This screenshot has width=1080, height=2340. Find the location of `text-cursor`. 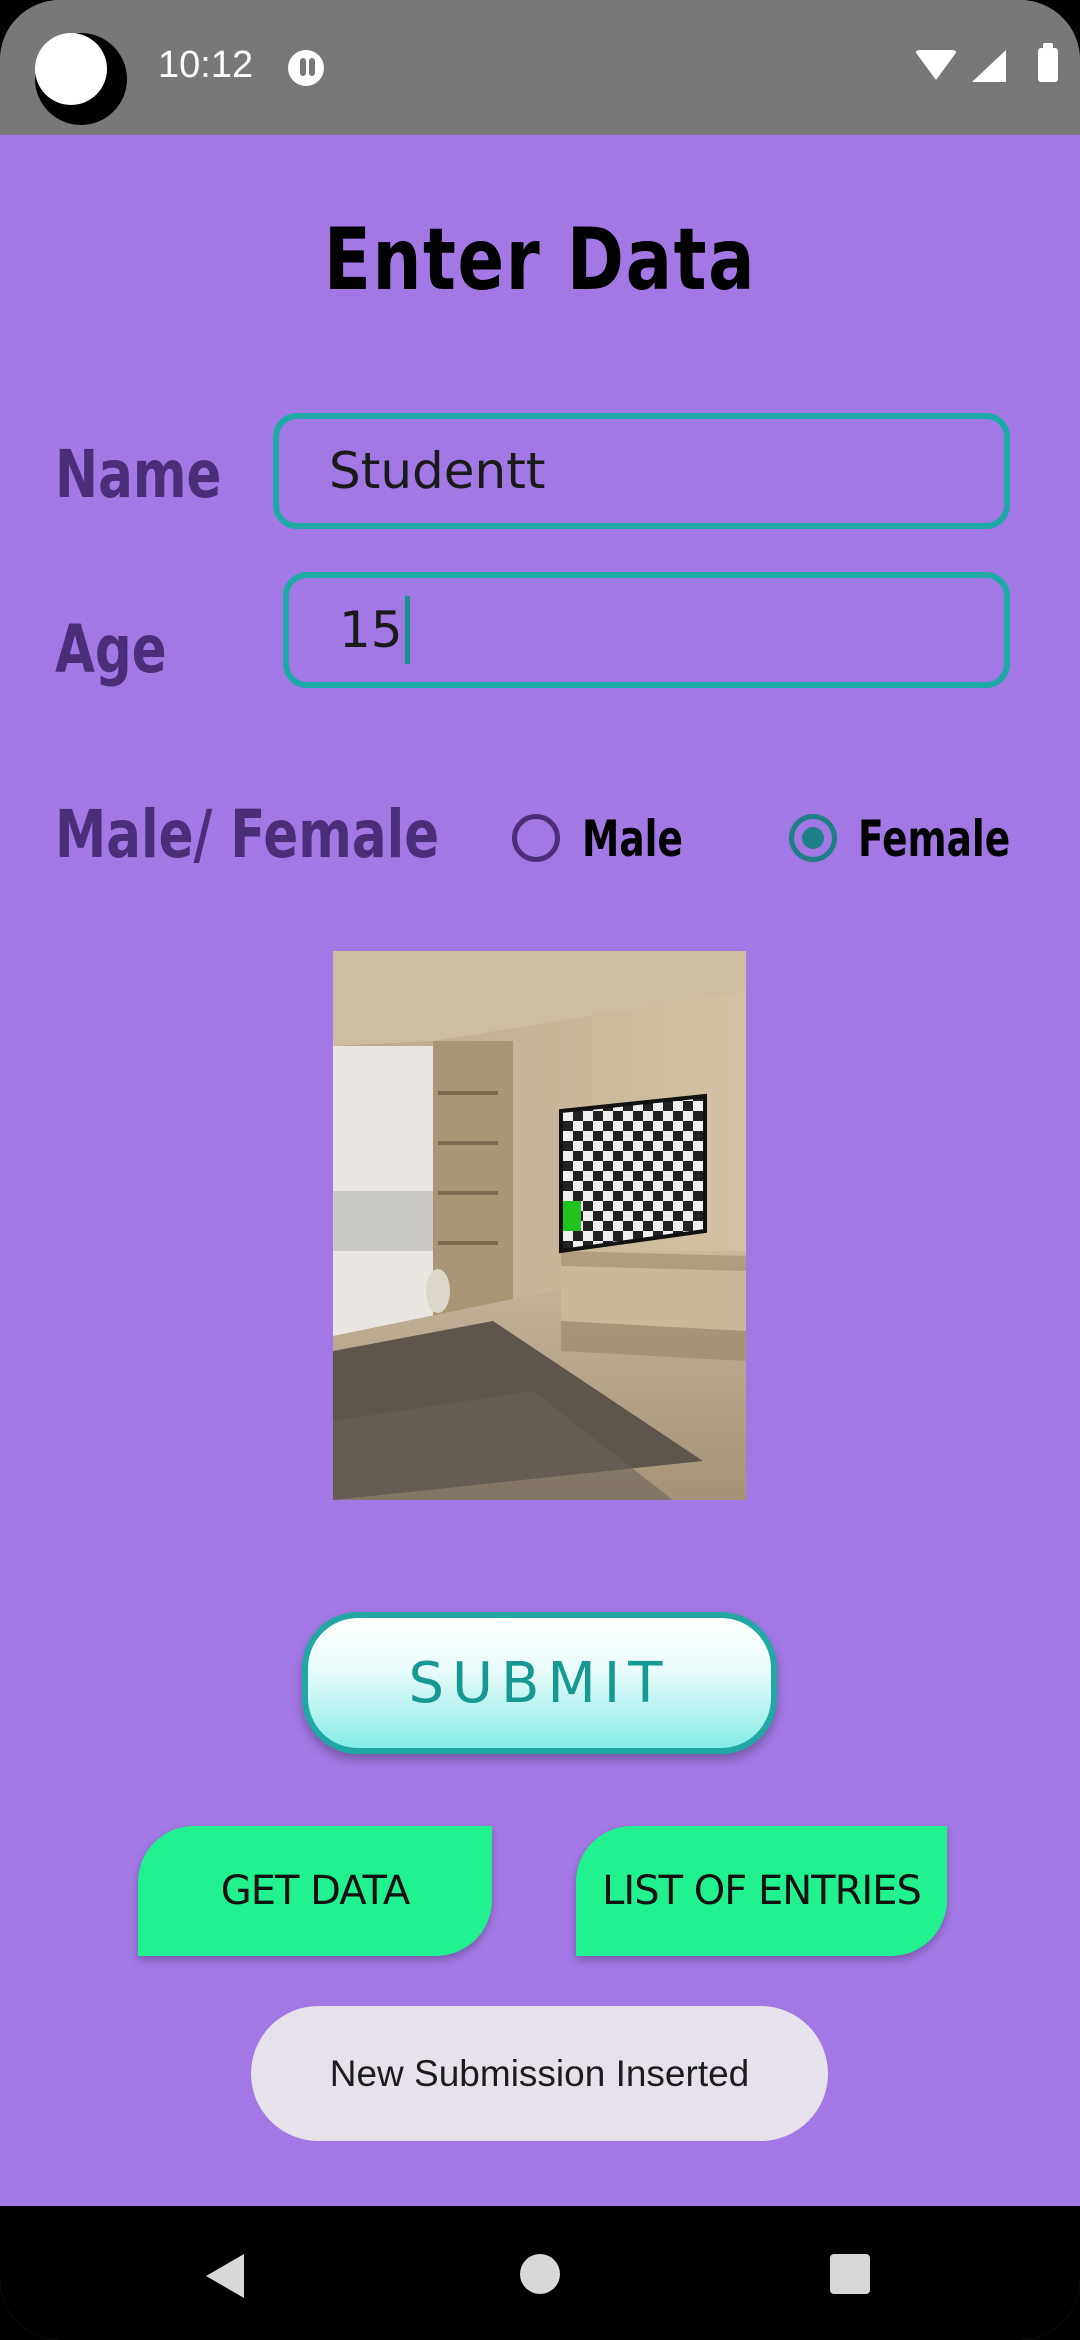

text-cursor is located at coordinates (407, 630).